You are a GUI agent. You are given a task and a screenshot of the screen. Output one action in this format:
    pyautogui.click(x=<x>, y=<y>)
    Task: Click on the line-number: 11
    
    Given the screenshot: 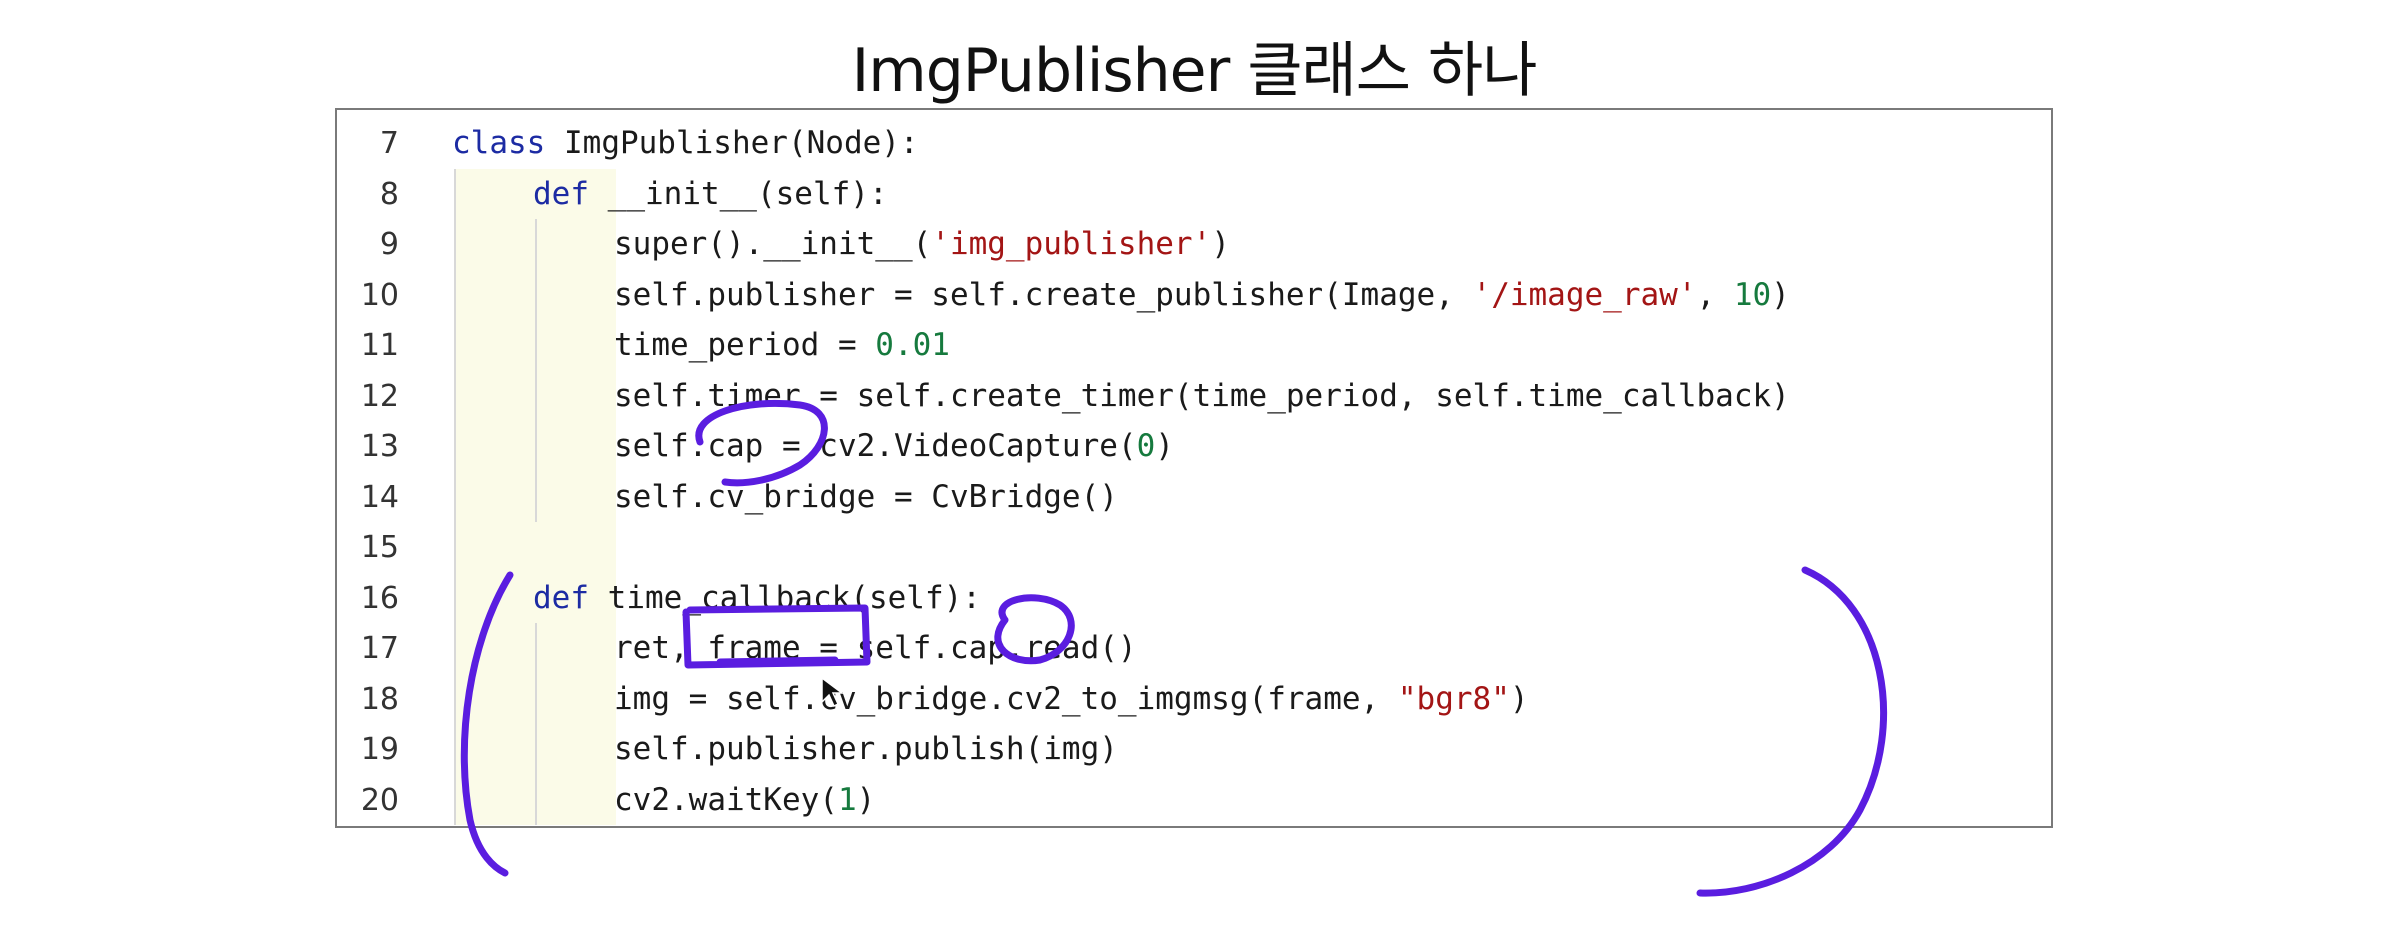 What is the action you would take?
    pyautogui.click(x=379, y=345)
    